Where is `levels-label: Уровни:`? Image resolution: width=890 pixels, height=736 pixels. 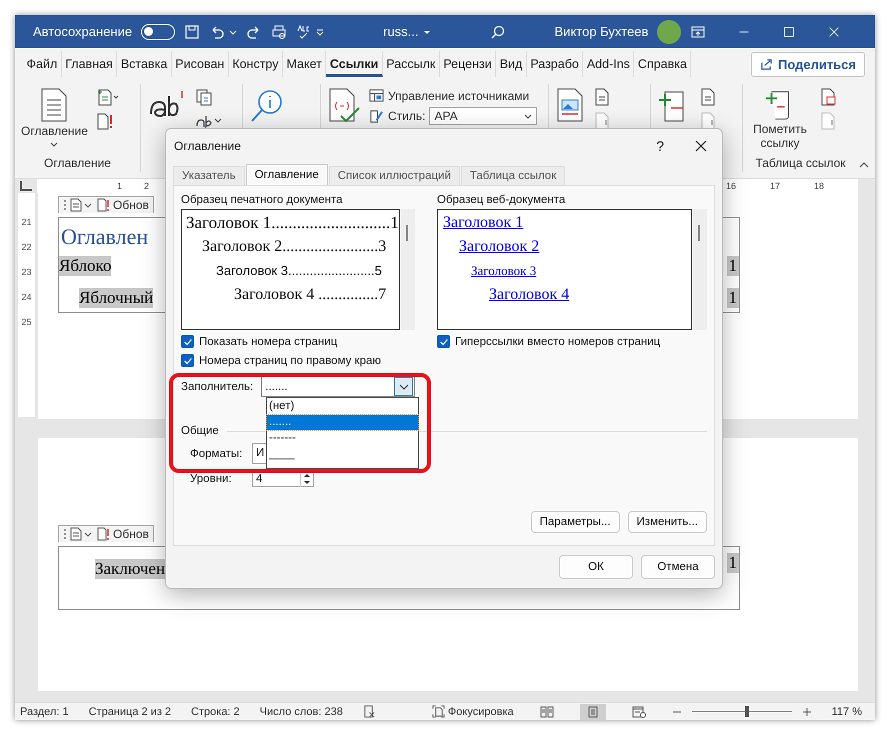 levels-label: Уровни: is located at coordinates (211, 478).